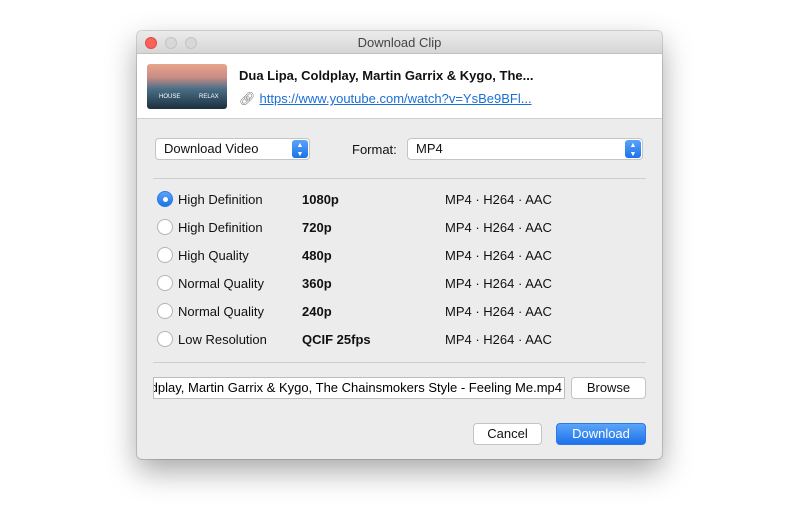  I want to click on resolution-label: QCIF 25fps, so click(336, 339).